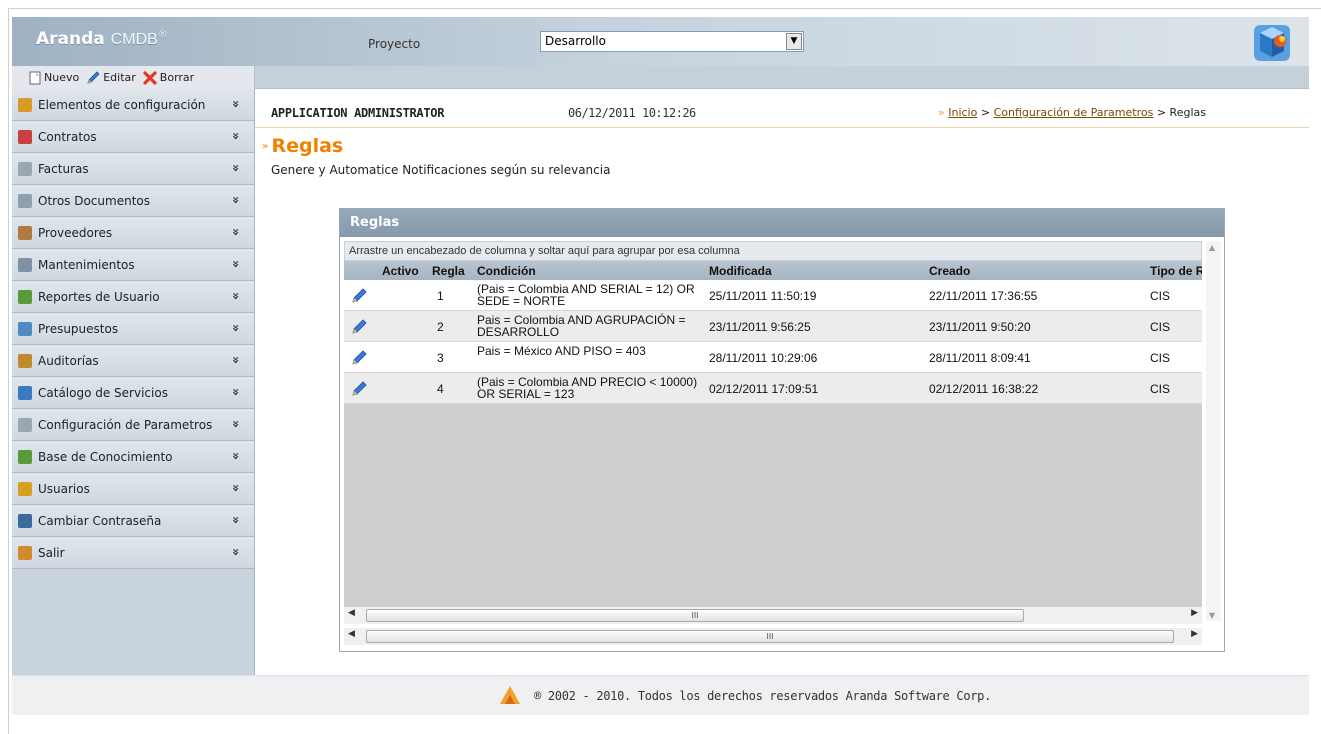  Describe the element at coordinates (1187, 112) in the screenshot. I see `breadcrumb-current: Reglas` at that location.